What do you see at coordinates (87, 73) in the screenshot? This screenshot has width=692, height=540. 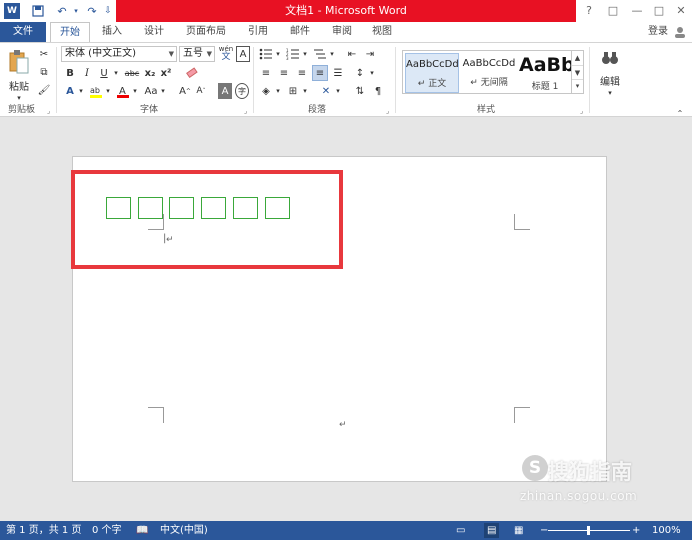 I see `italic-button: I` at bounding box center [87, 73].